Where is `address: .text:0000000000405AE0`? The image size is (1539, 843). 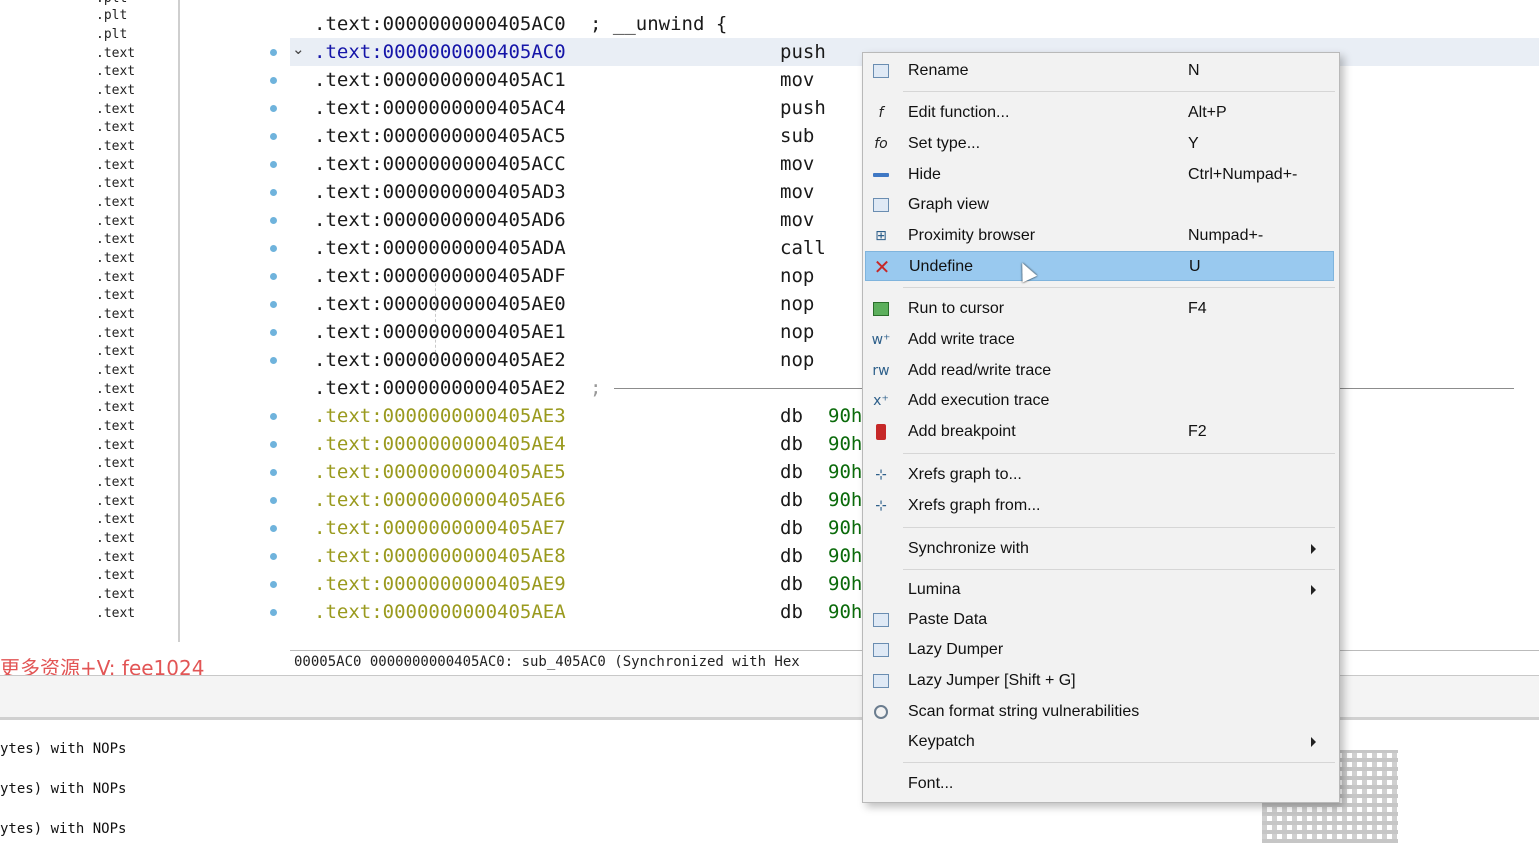 address: .text:0000000000405AE0 is located at coordinates (440, 304).